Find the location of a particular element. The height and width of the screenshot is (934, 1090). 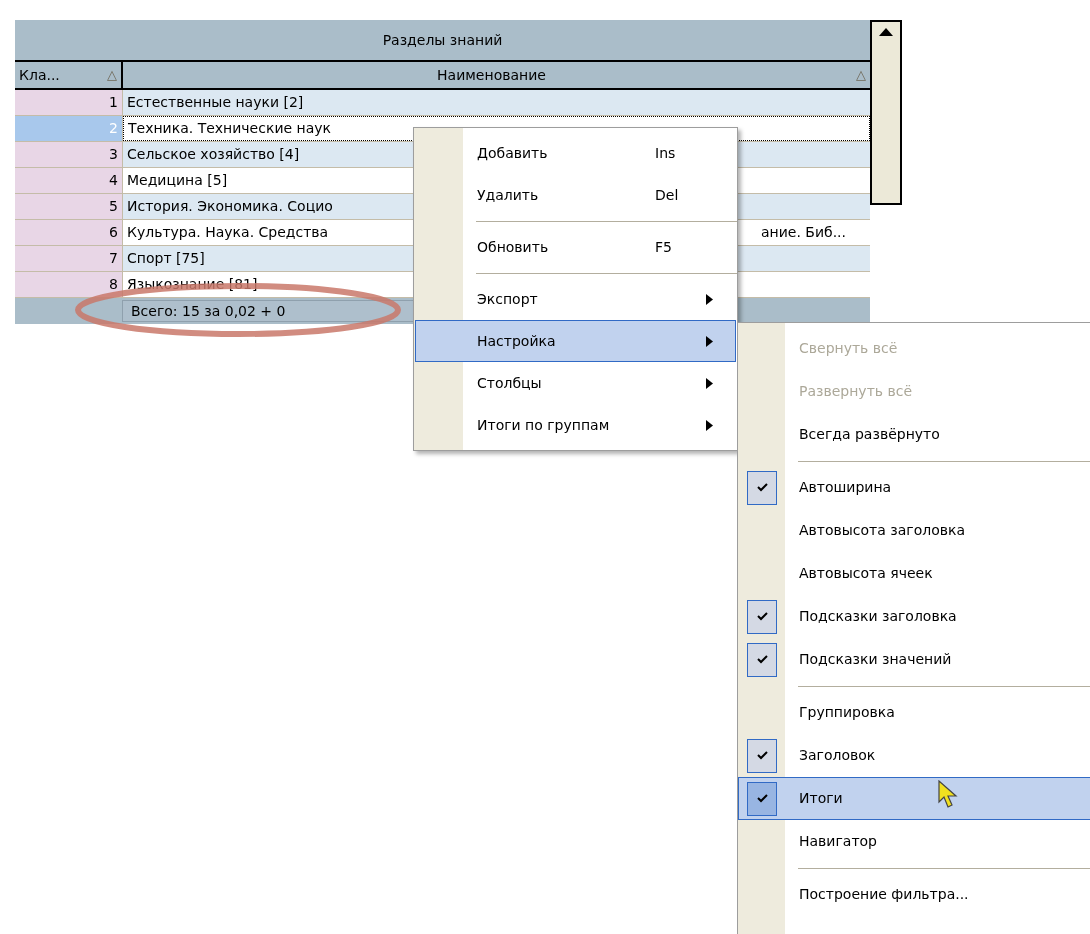

table-cell: Естественные науки [2] is located at coordinates (496, 102).